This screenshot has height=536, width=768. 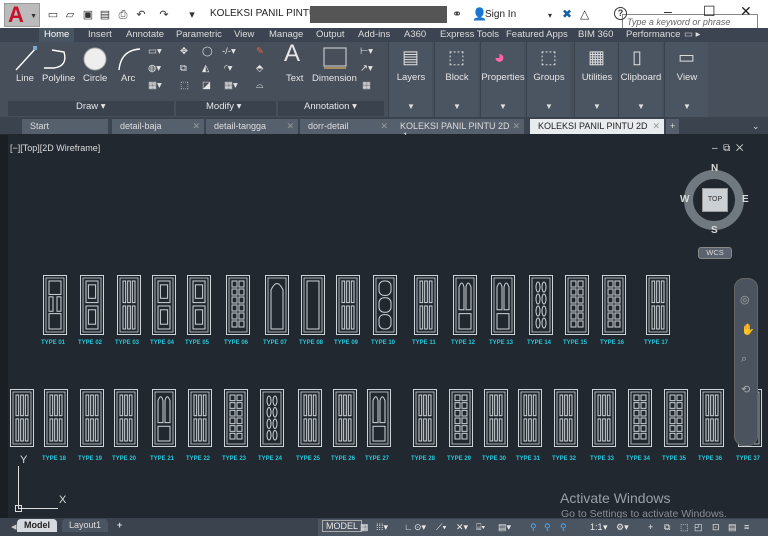 I want to click on tab-a360: A360, so click(x=415, y=34).